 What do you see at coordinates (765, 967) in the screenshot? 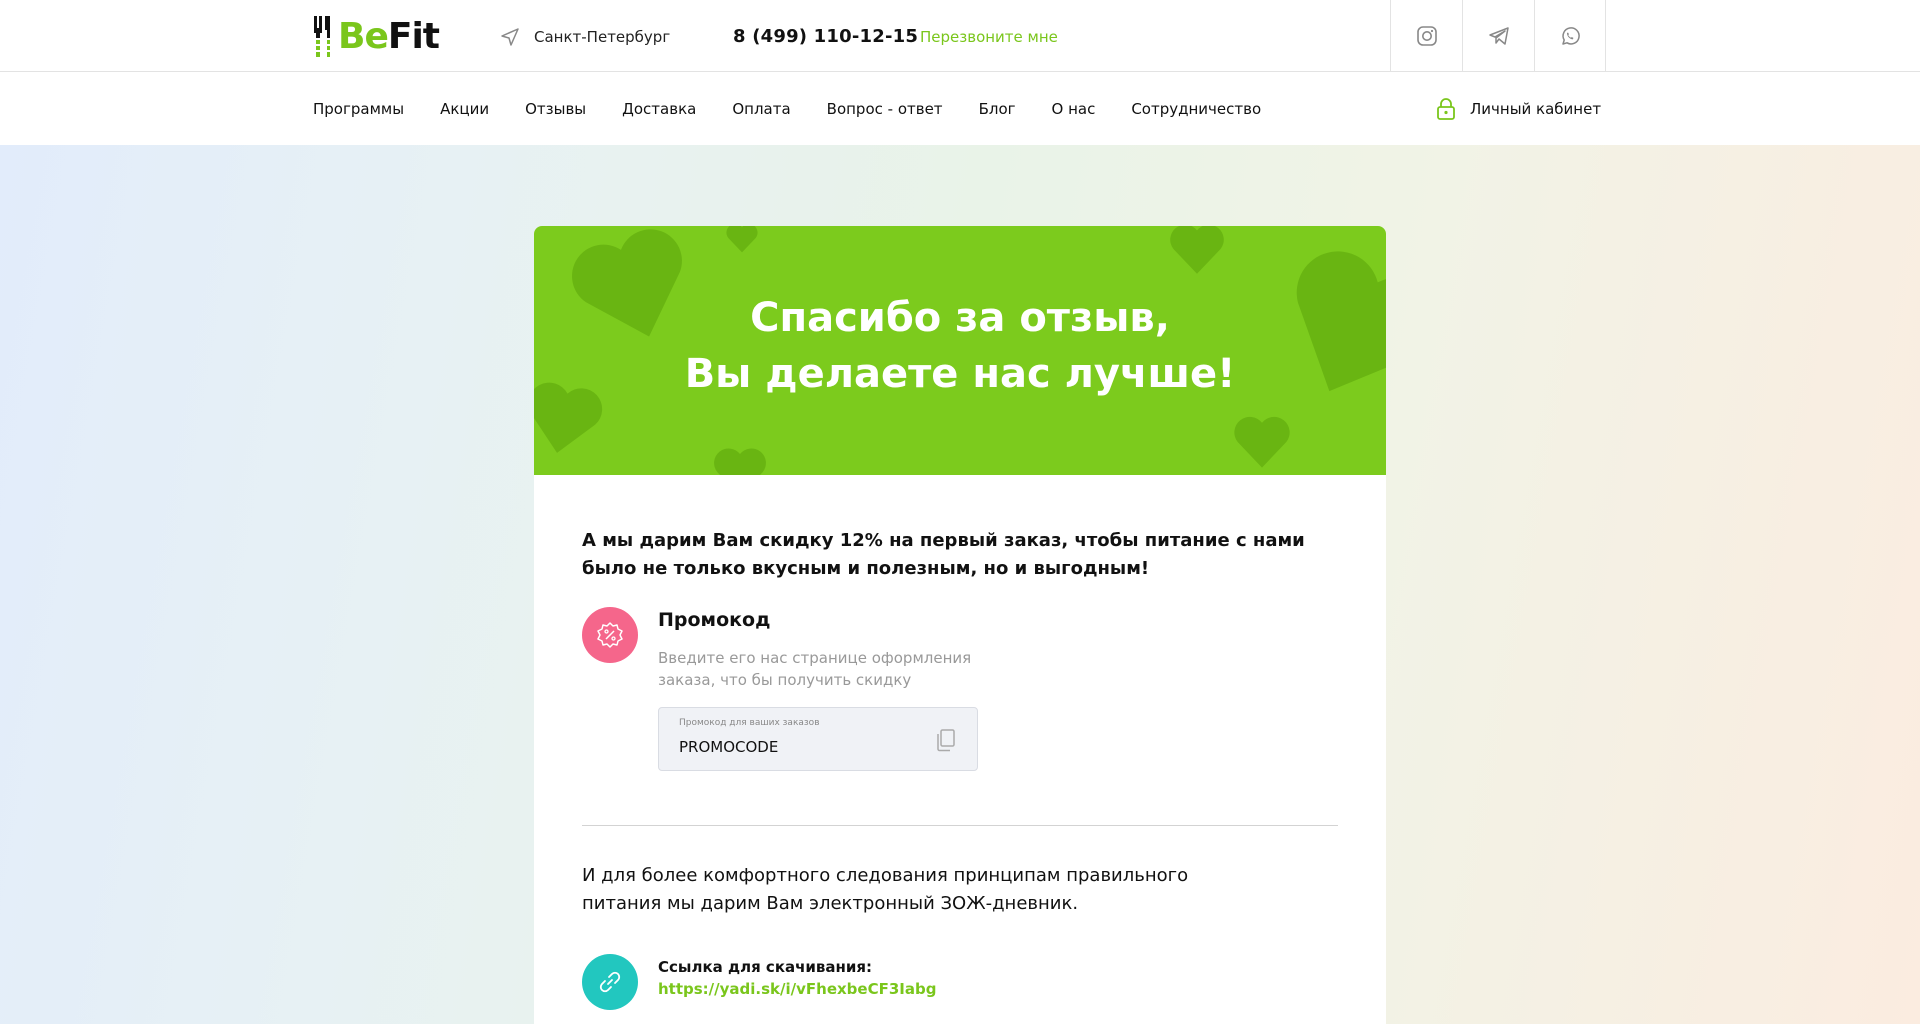
I see `download-label: Ссылка для скачивания:` at bounding box center [765, 967].